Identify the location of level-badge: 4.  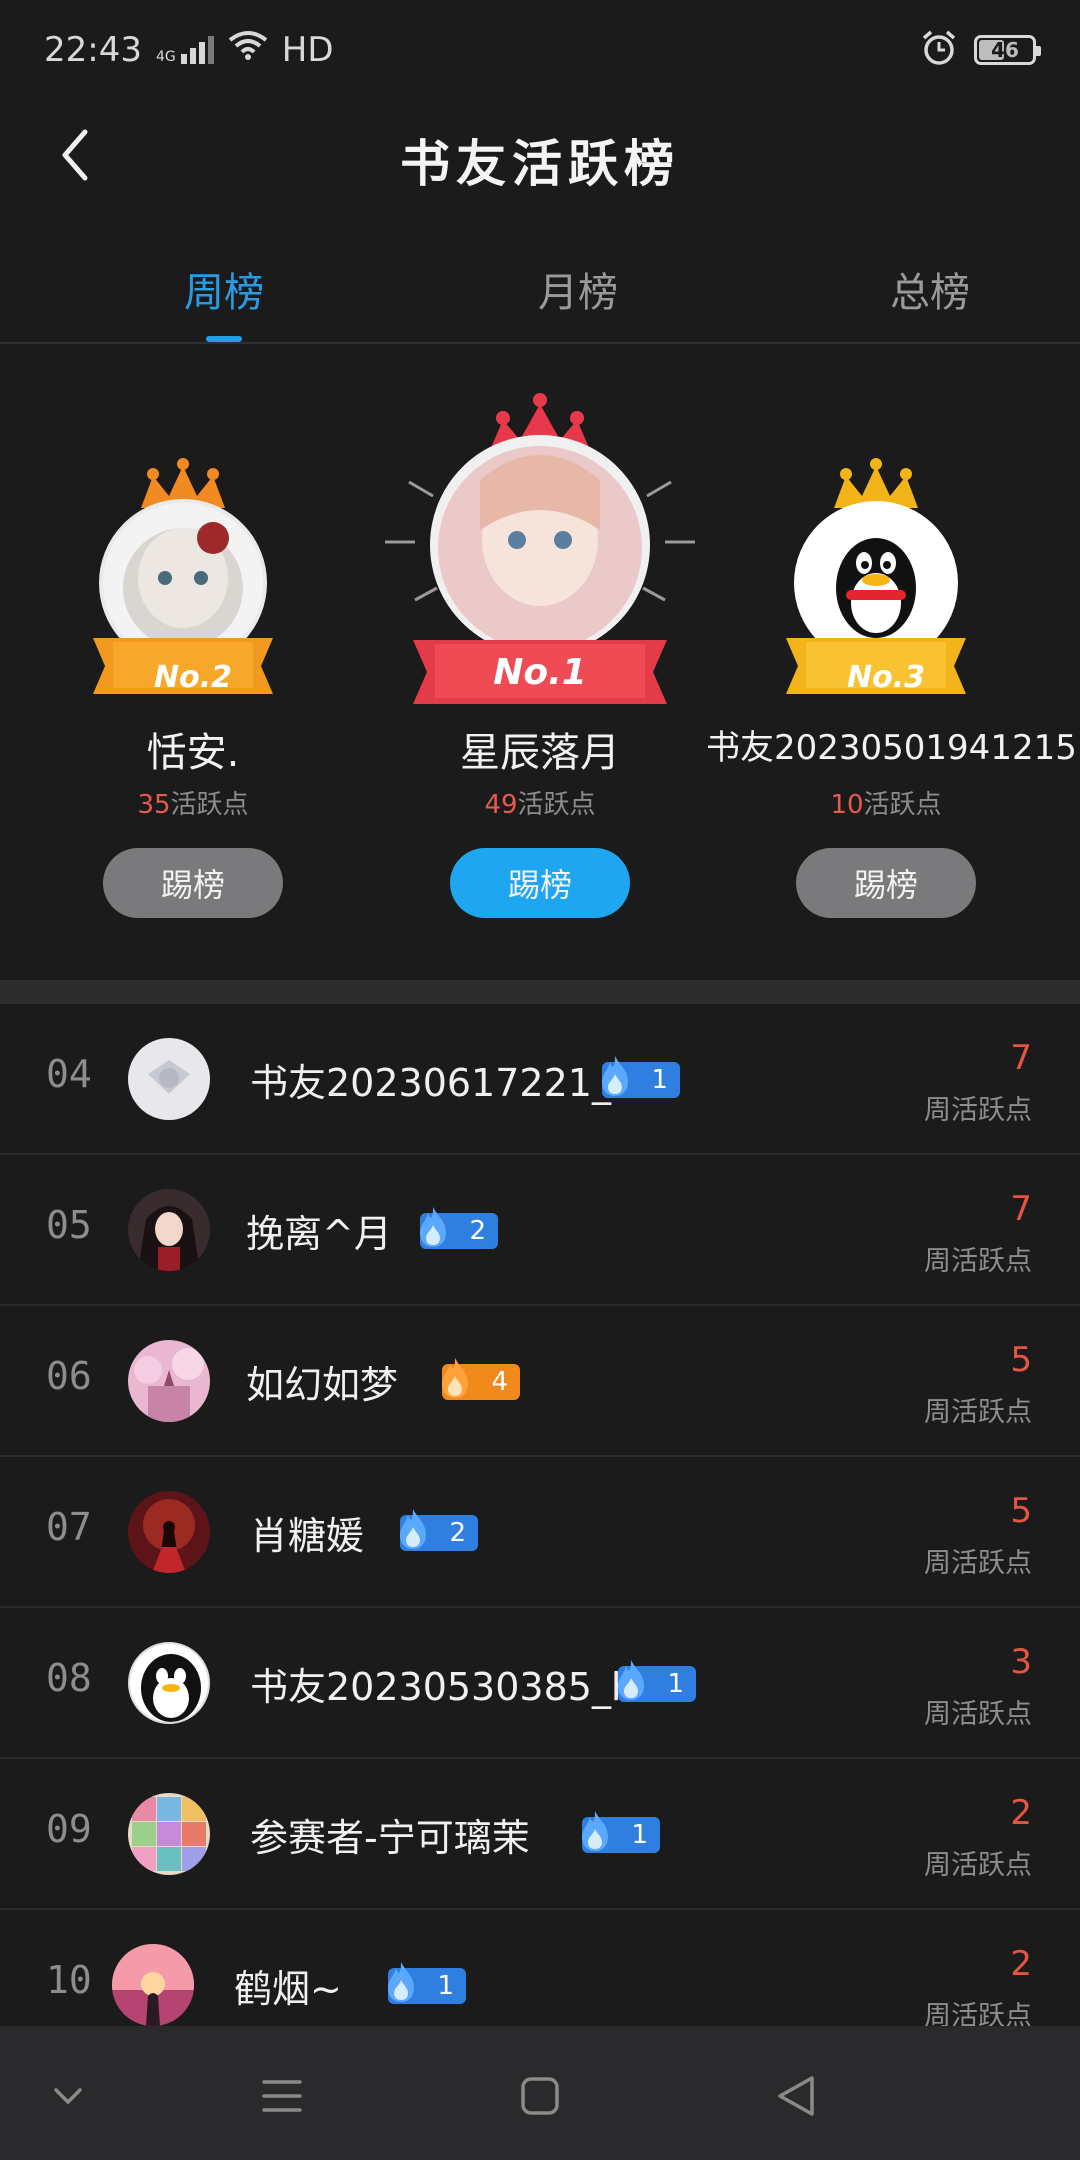
(481, 1379).